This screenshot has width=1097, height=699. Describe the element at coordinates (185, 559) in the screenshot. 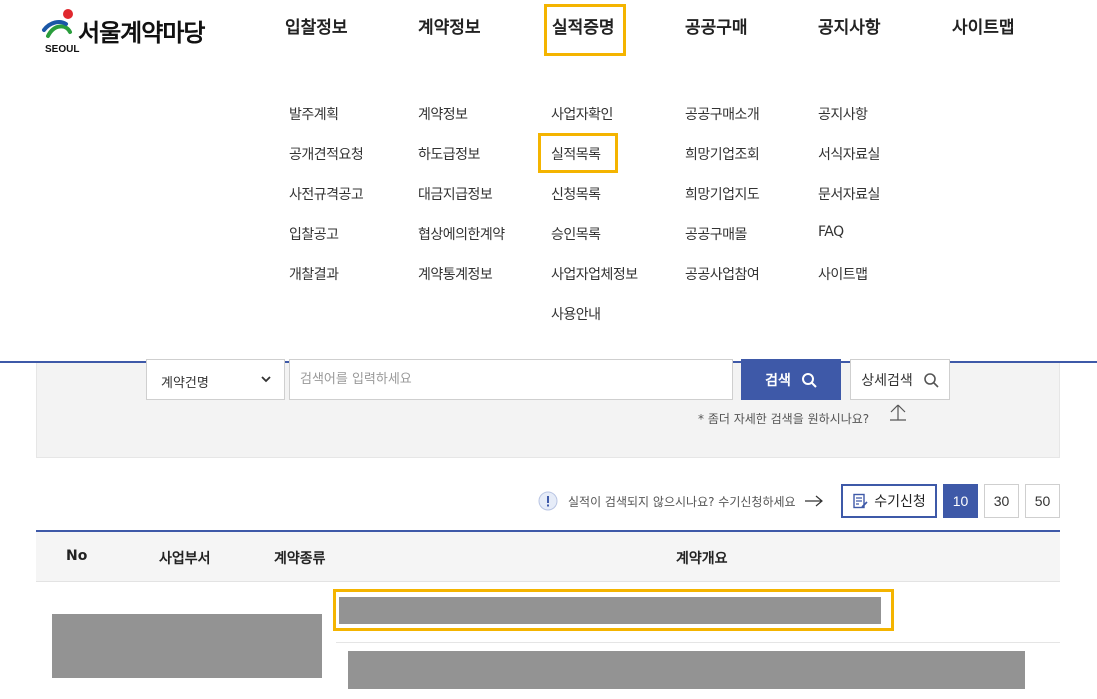

I see `column-header-department: 사업부서` at that location.